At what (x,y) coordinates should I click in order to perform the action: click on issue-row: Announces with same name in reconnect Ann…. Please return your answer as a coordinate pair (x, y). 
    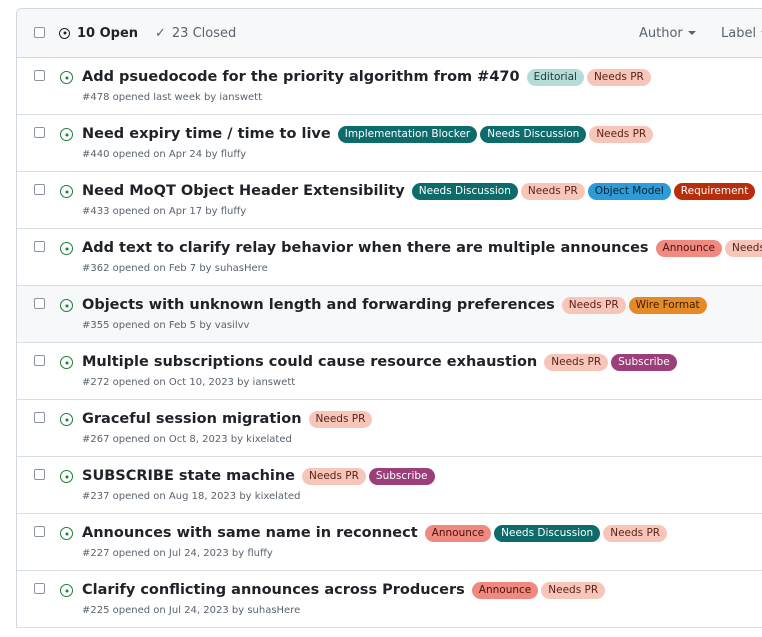
    Looking at the image, I should click on (389, 542).